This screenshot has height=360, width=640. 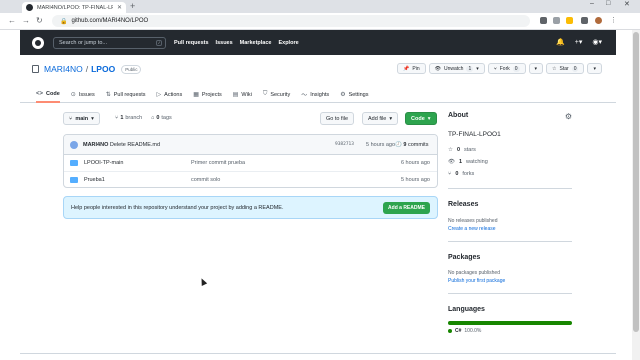 What do you see at coordinates (354, 94) in the screenshot?
I see `tab-settings: ⚙ Settings` at bounding box center [354, 94].